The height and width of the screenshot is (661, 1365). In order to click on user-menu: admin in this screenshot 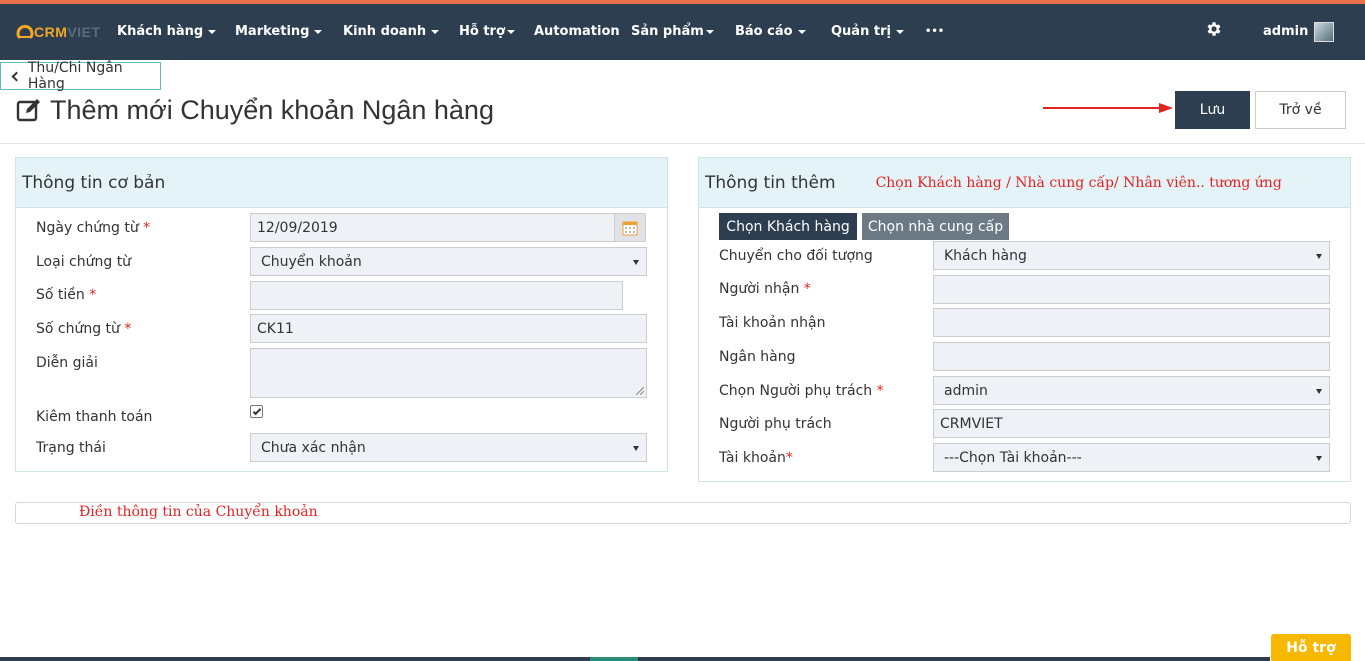, I will do `click(1285, 32)`.